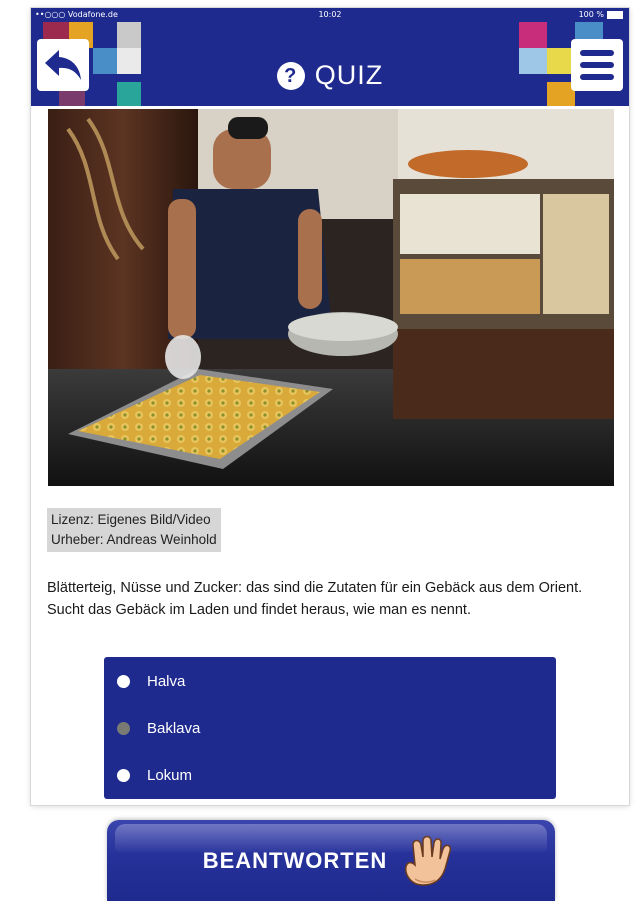 The height and width of the screenshot is (901, 635). Describe the element at coordinates (170, 775) in the screenshot. I see `answer-label: Lokum` at that location.